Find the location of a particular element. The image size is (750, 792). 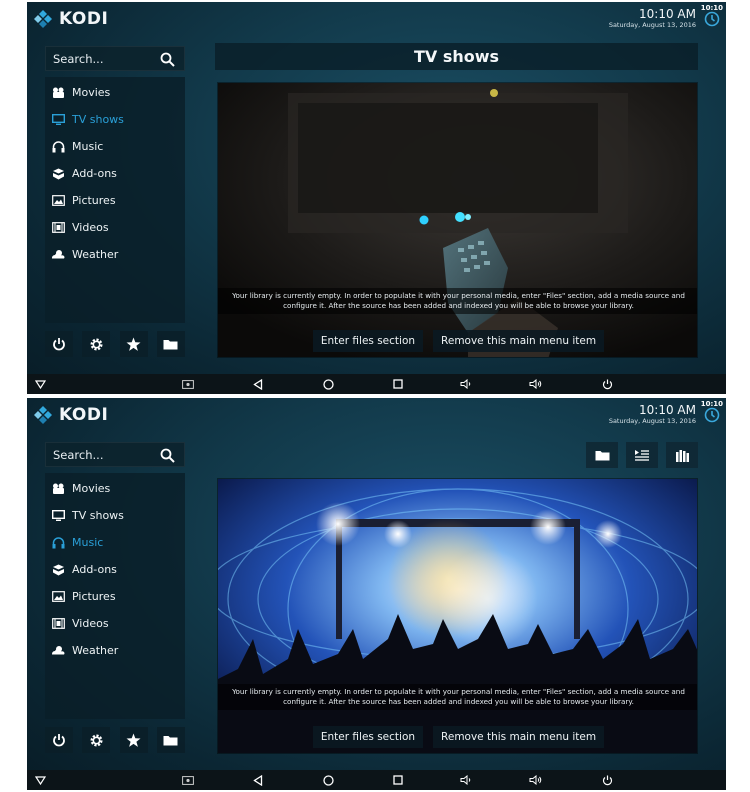

music-files-button is located at coordinates (602, 455).